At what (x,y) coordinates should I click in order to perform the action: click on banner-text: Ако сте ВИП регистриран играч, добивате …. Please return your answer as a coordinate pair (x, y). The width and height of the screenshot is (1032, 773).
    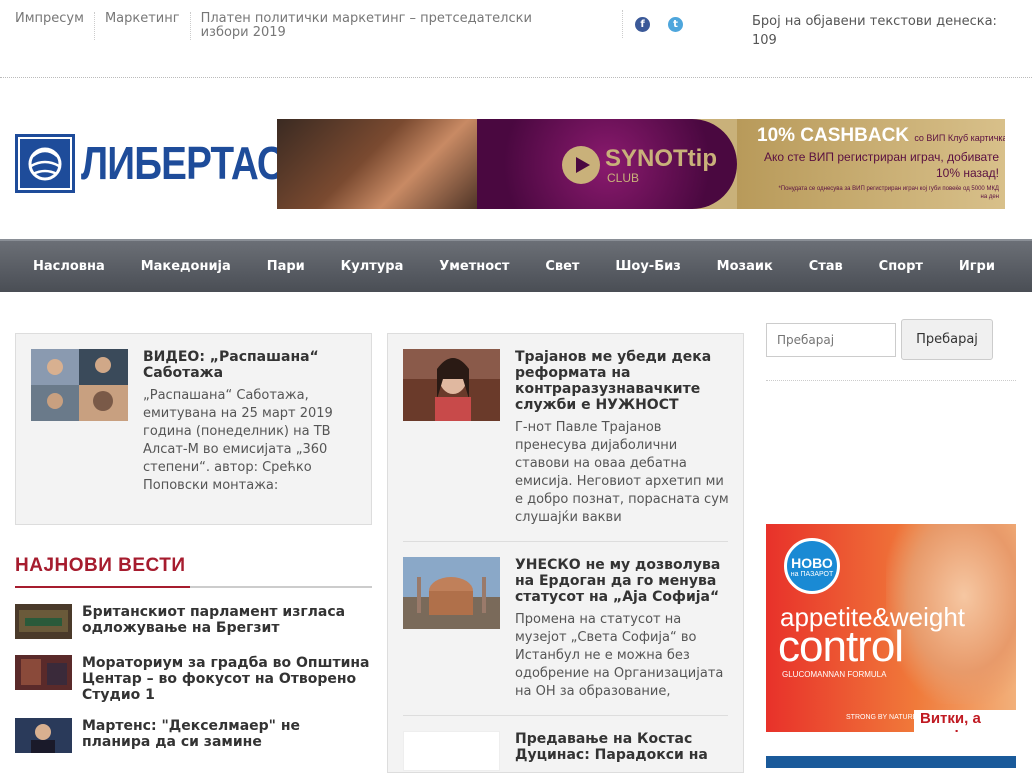
    Looking at the image, I should click on (881, 165).